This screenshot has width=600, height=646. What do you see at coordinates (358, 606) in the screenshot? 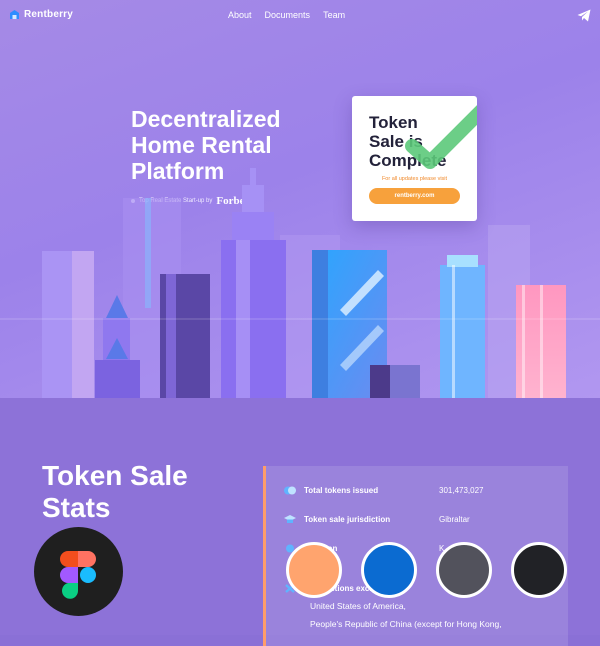
I see `list-item: United States of America,` at bounding box center [358, 606].